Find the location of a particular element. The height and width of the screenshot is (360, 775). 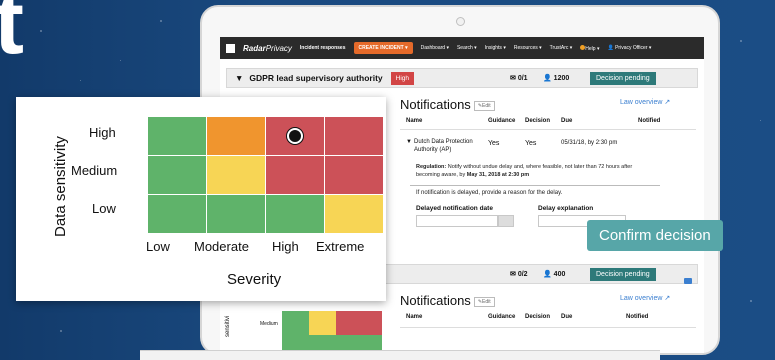

matrix-cell-medium-extreme is located at coordinates (354, 175).